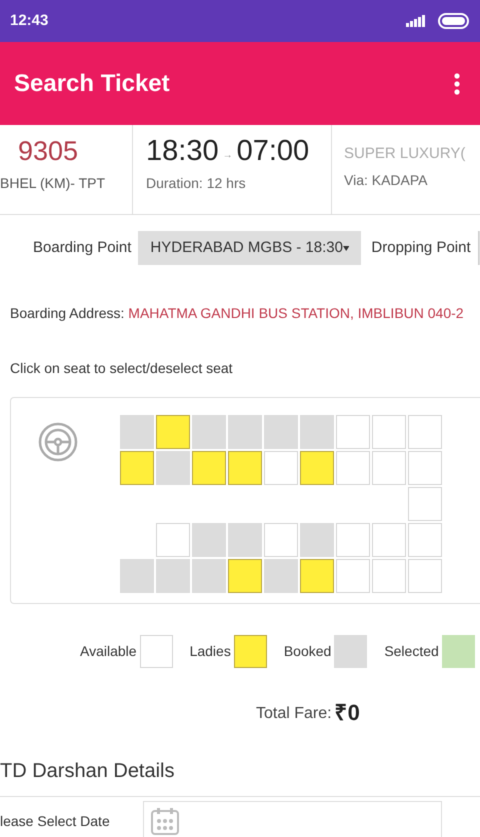 The height and width of the screenshot is (837, 480). Describe the element at coordinates (457, 83) in the screenshot. I see `more-menu-icon` at that location.